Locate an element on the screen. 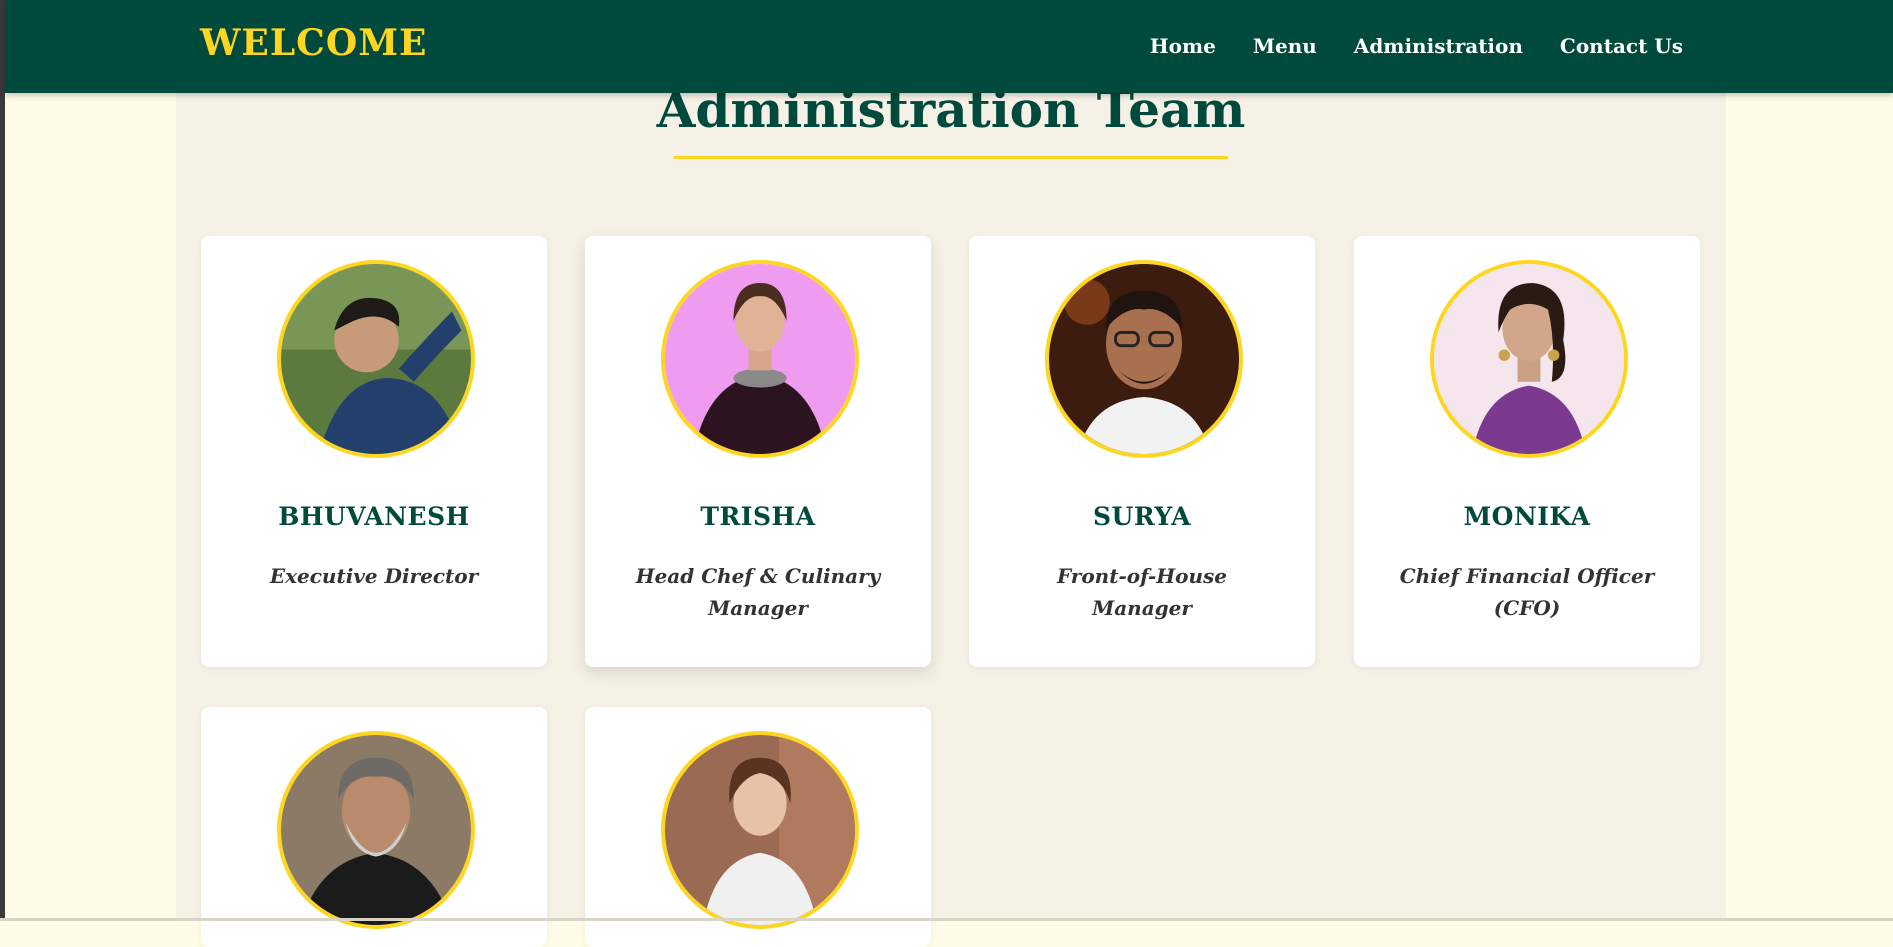 The width and height of the screenshot is (1893, 947). team-member-role: Executive Director is located at coordinates (374, 576).